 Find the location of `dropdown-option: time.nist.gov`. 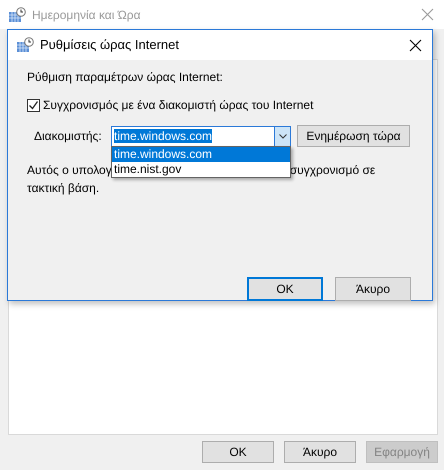

dropdown-option: time.nist.gov is located at coordinates (201, 169).